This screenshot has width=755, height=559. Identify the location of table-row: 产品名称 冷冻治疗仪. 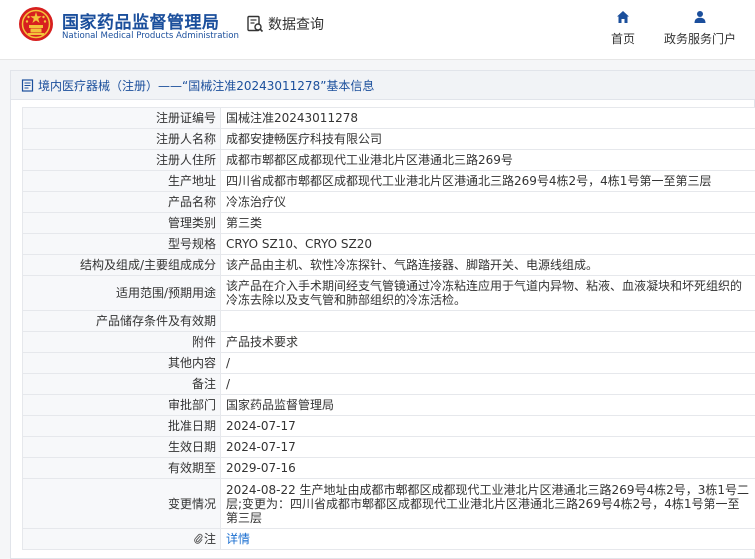
(388, 202).